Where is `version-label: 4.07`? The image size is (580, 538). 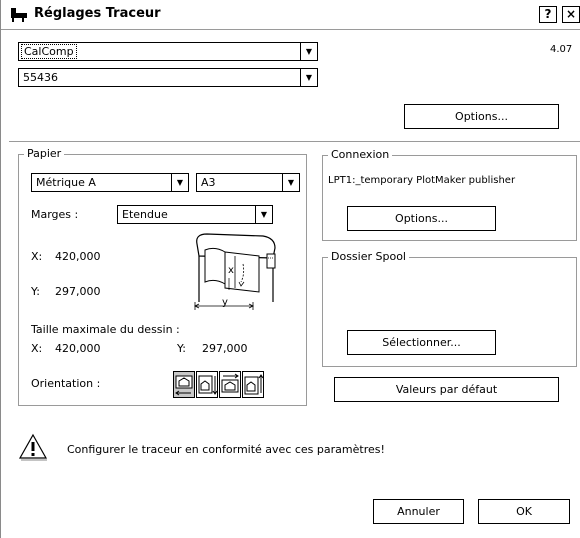
version-label: 4.07 is located at coordinates (561, 49).